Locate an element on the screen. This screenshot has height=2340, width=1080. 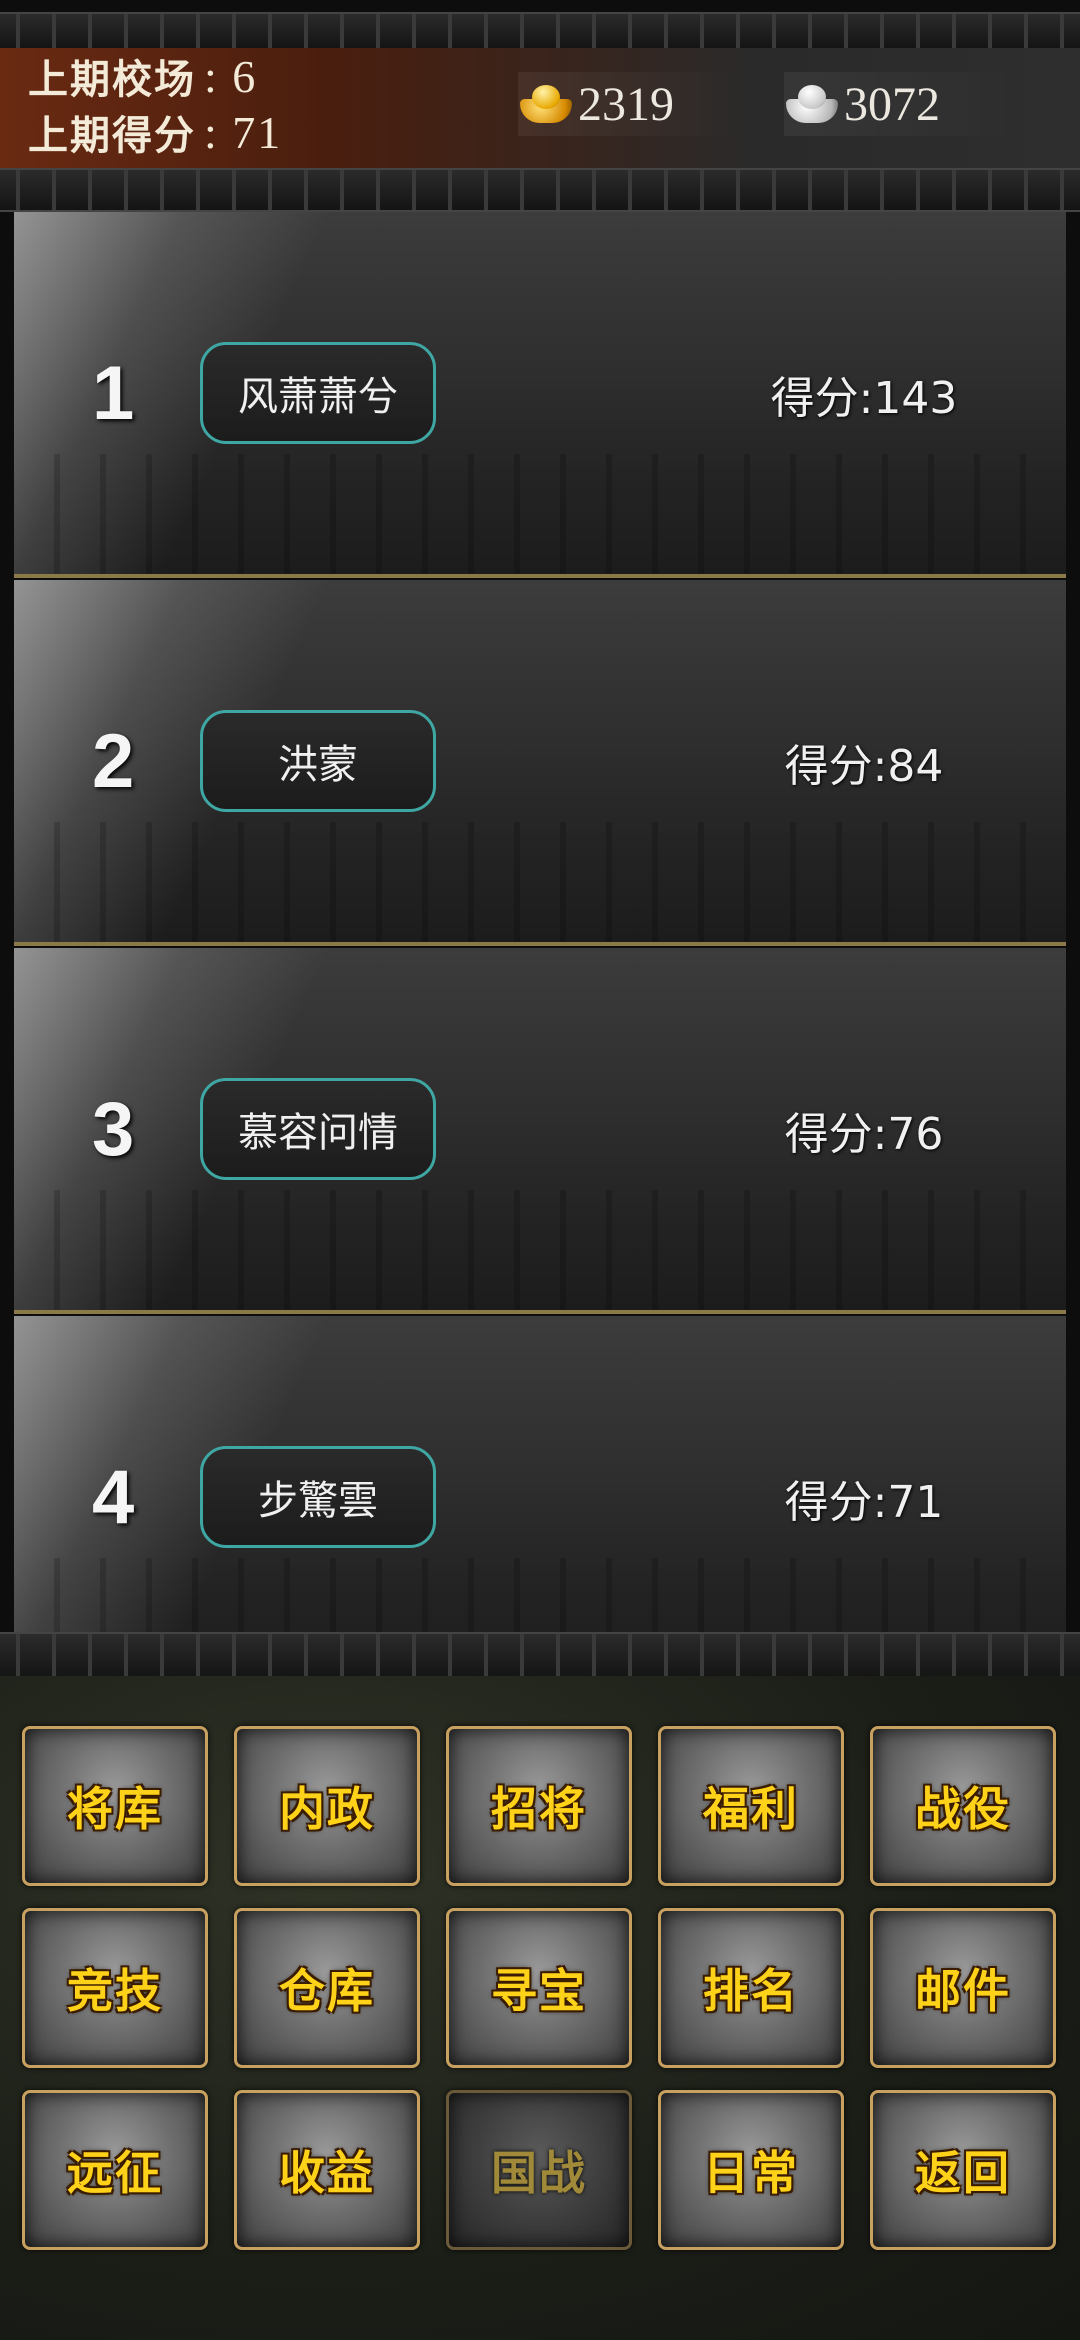
list-bottom-border is located at coordinates (540, 1656).